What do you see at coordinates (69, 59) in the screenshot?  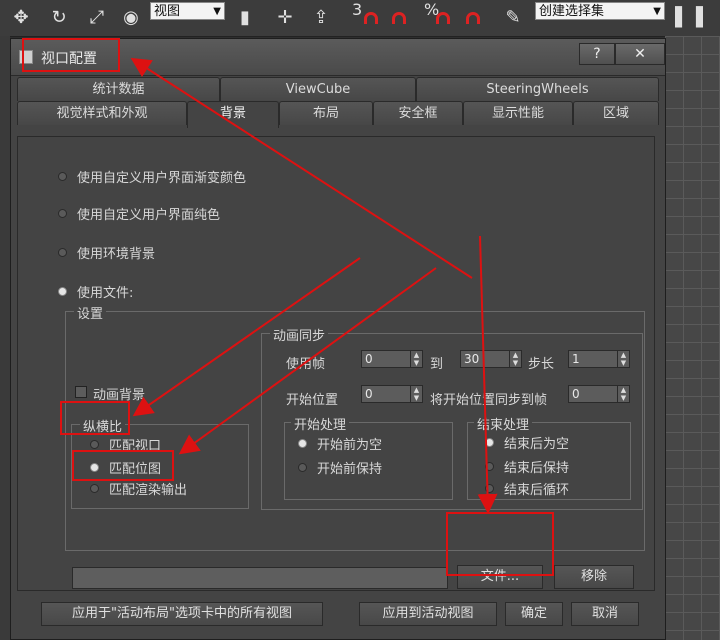 I see `dialog-title: 视口配置` at bounding box center [69, 59].